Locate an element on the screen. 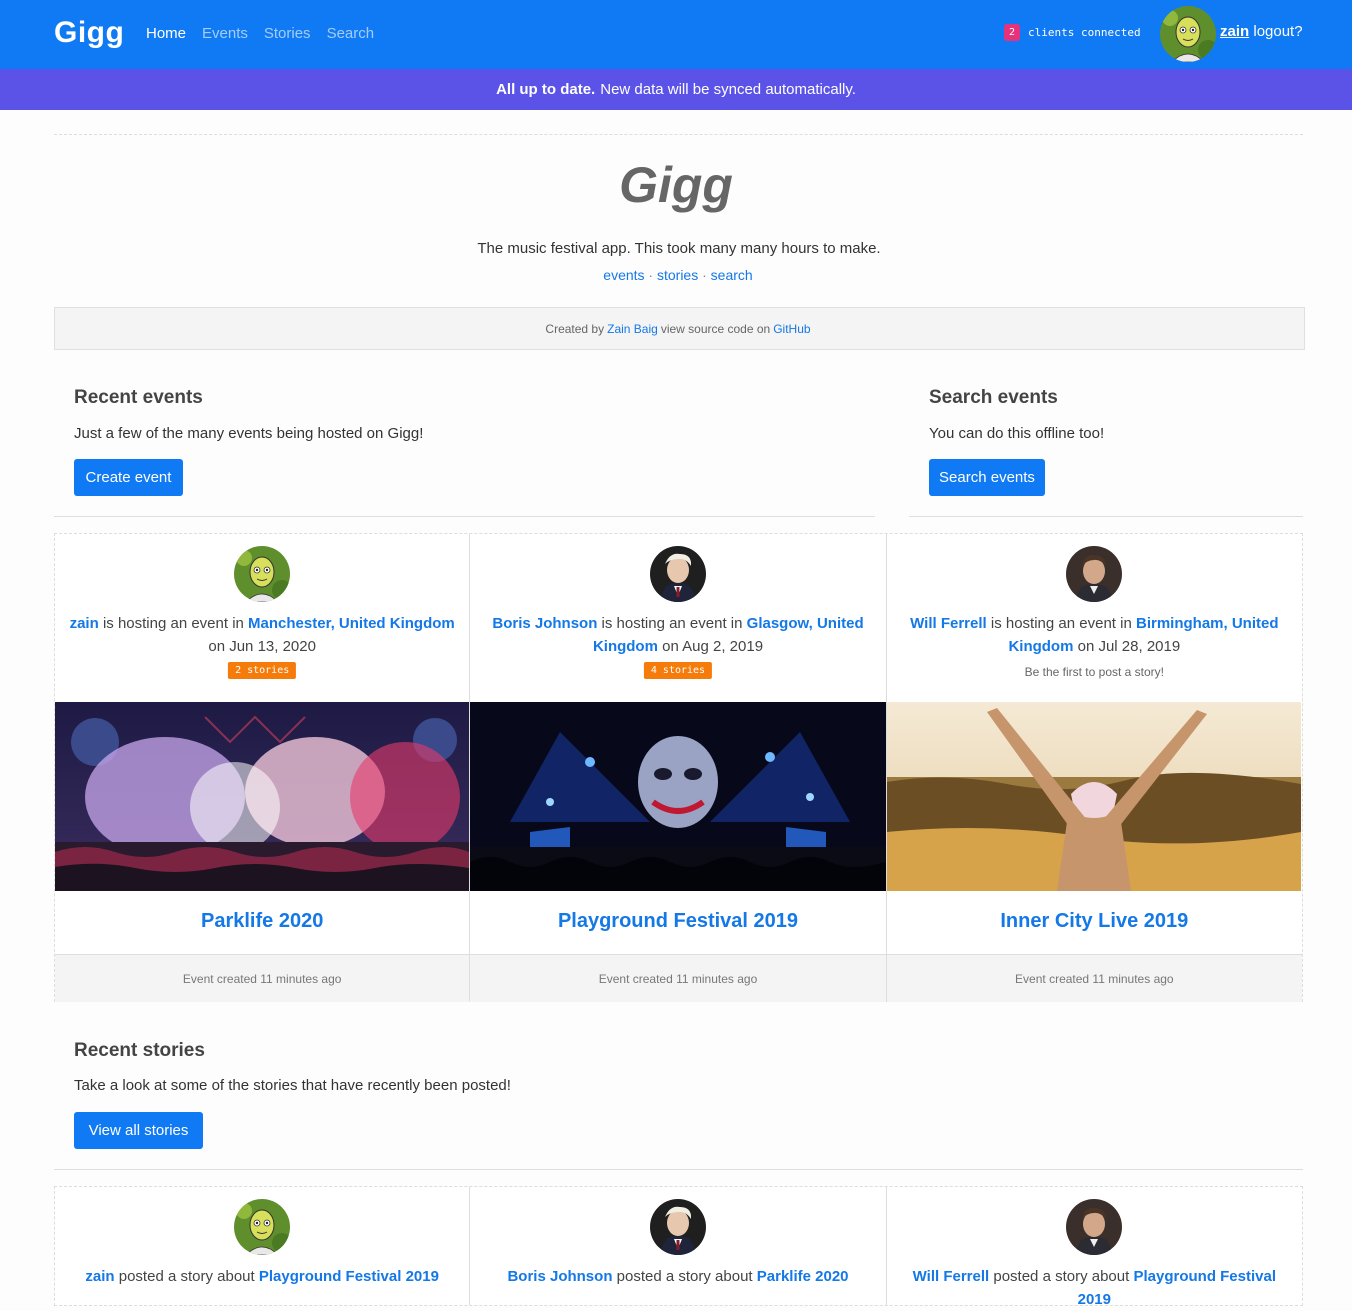 Image resolution: width=1352 pixels, height=1311 pixels. nav-user: zain logout? is located at coordinates (1261, 31).